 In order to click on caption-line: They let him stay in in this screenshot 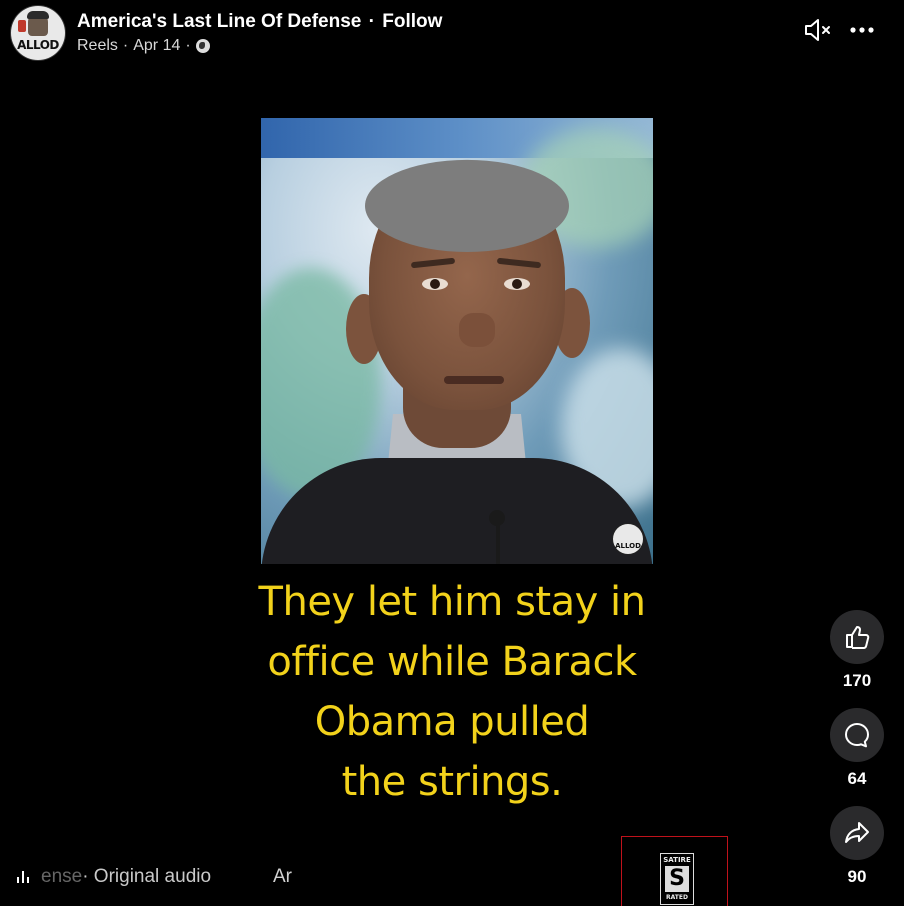, I will do `click(452, 602)`.